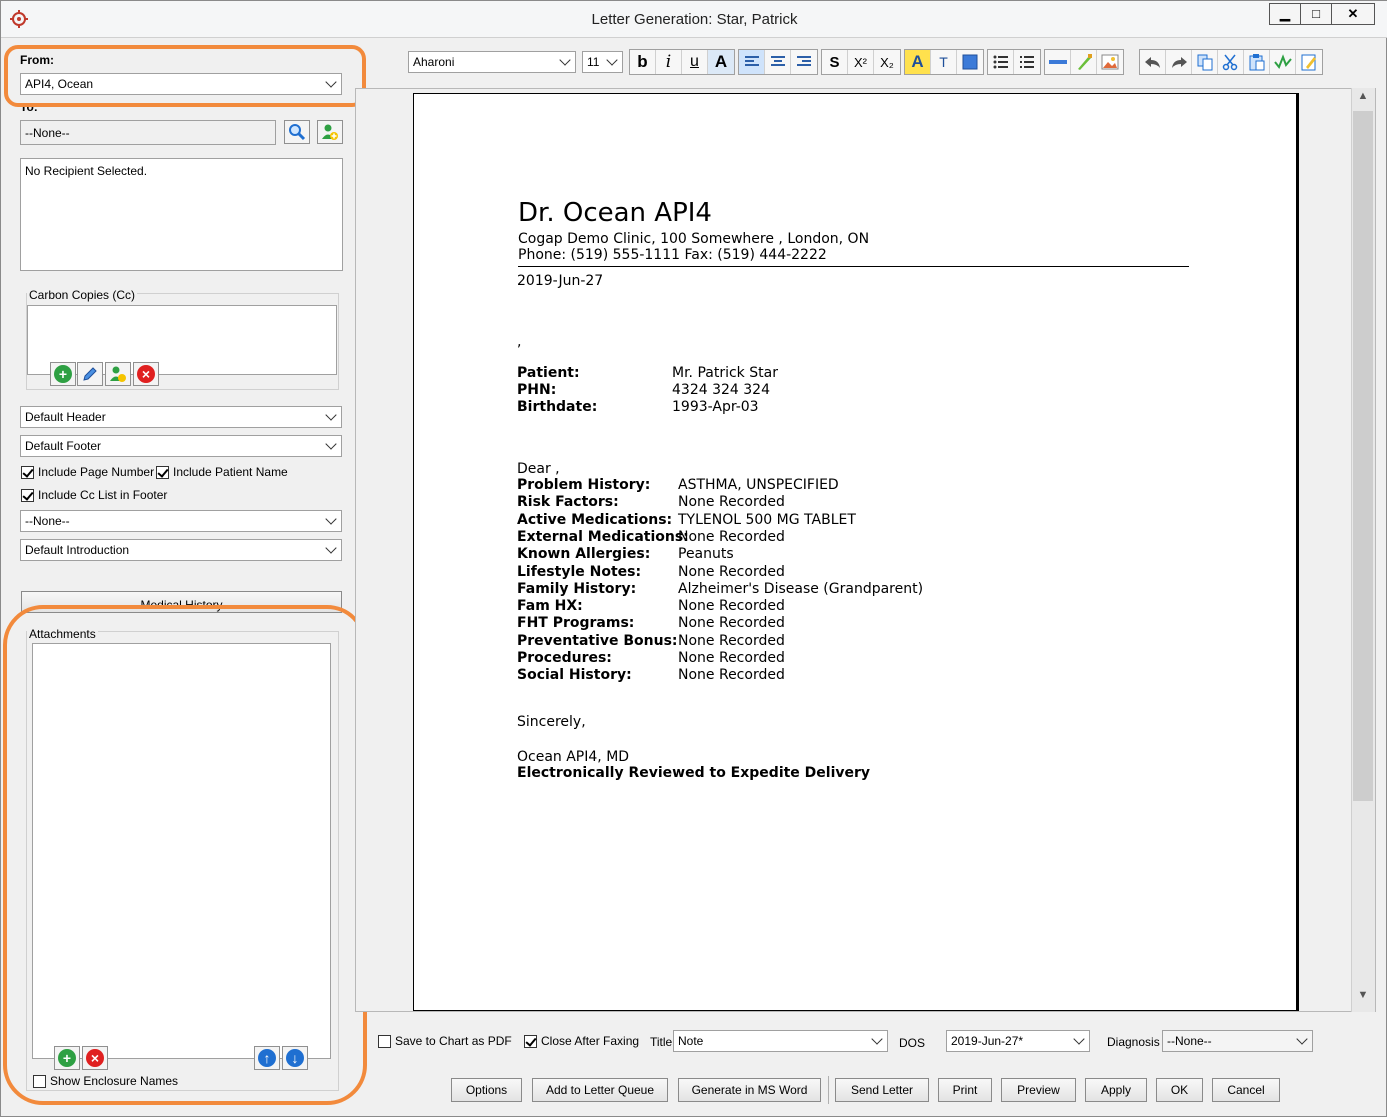  What do you see at coordinates (486, 1090) in the screenshot?
I see `options-button: Options` at bounding box center [486, 1090].